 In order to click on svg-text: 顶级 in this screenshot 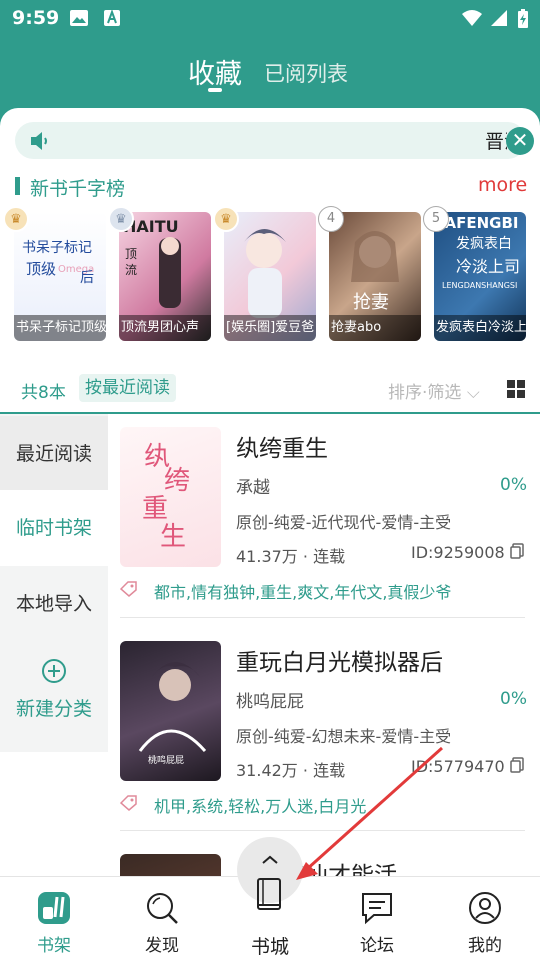, I will do `click(41, 269)`.